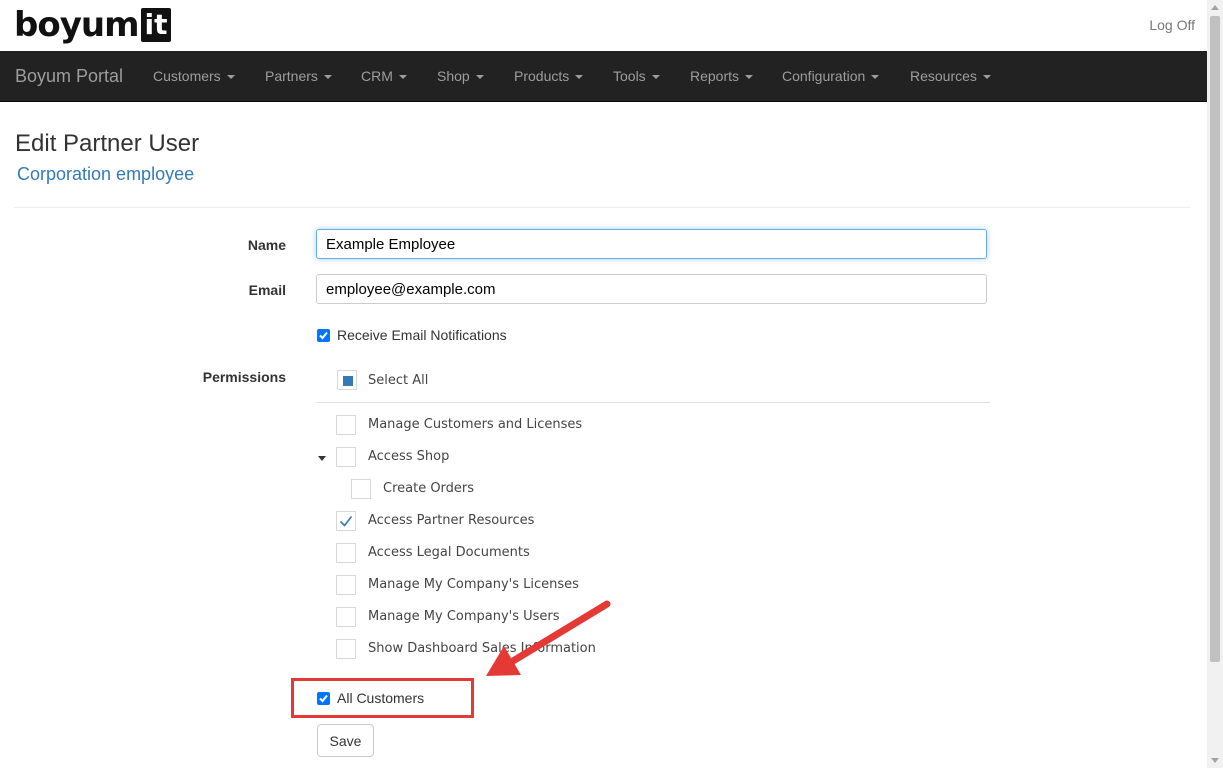  What do you see at coordinates (244, 377) in the screenshot?
I see `permissions-label: Permissions` at bounding box center [244, 377].